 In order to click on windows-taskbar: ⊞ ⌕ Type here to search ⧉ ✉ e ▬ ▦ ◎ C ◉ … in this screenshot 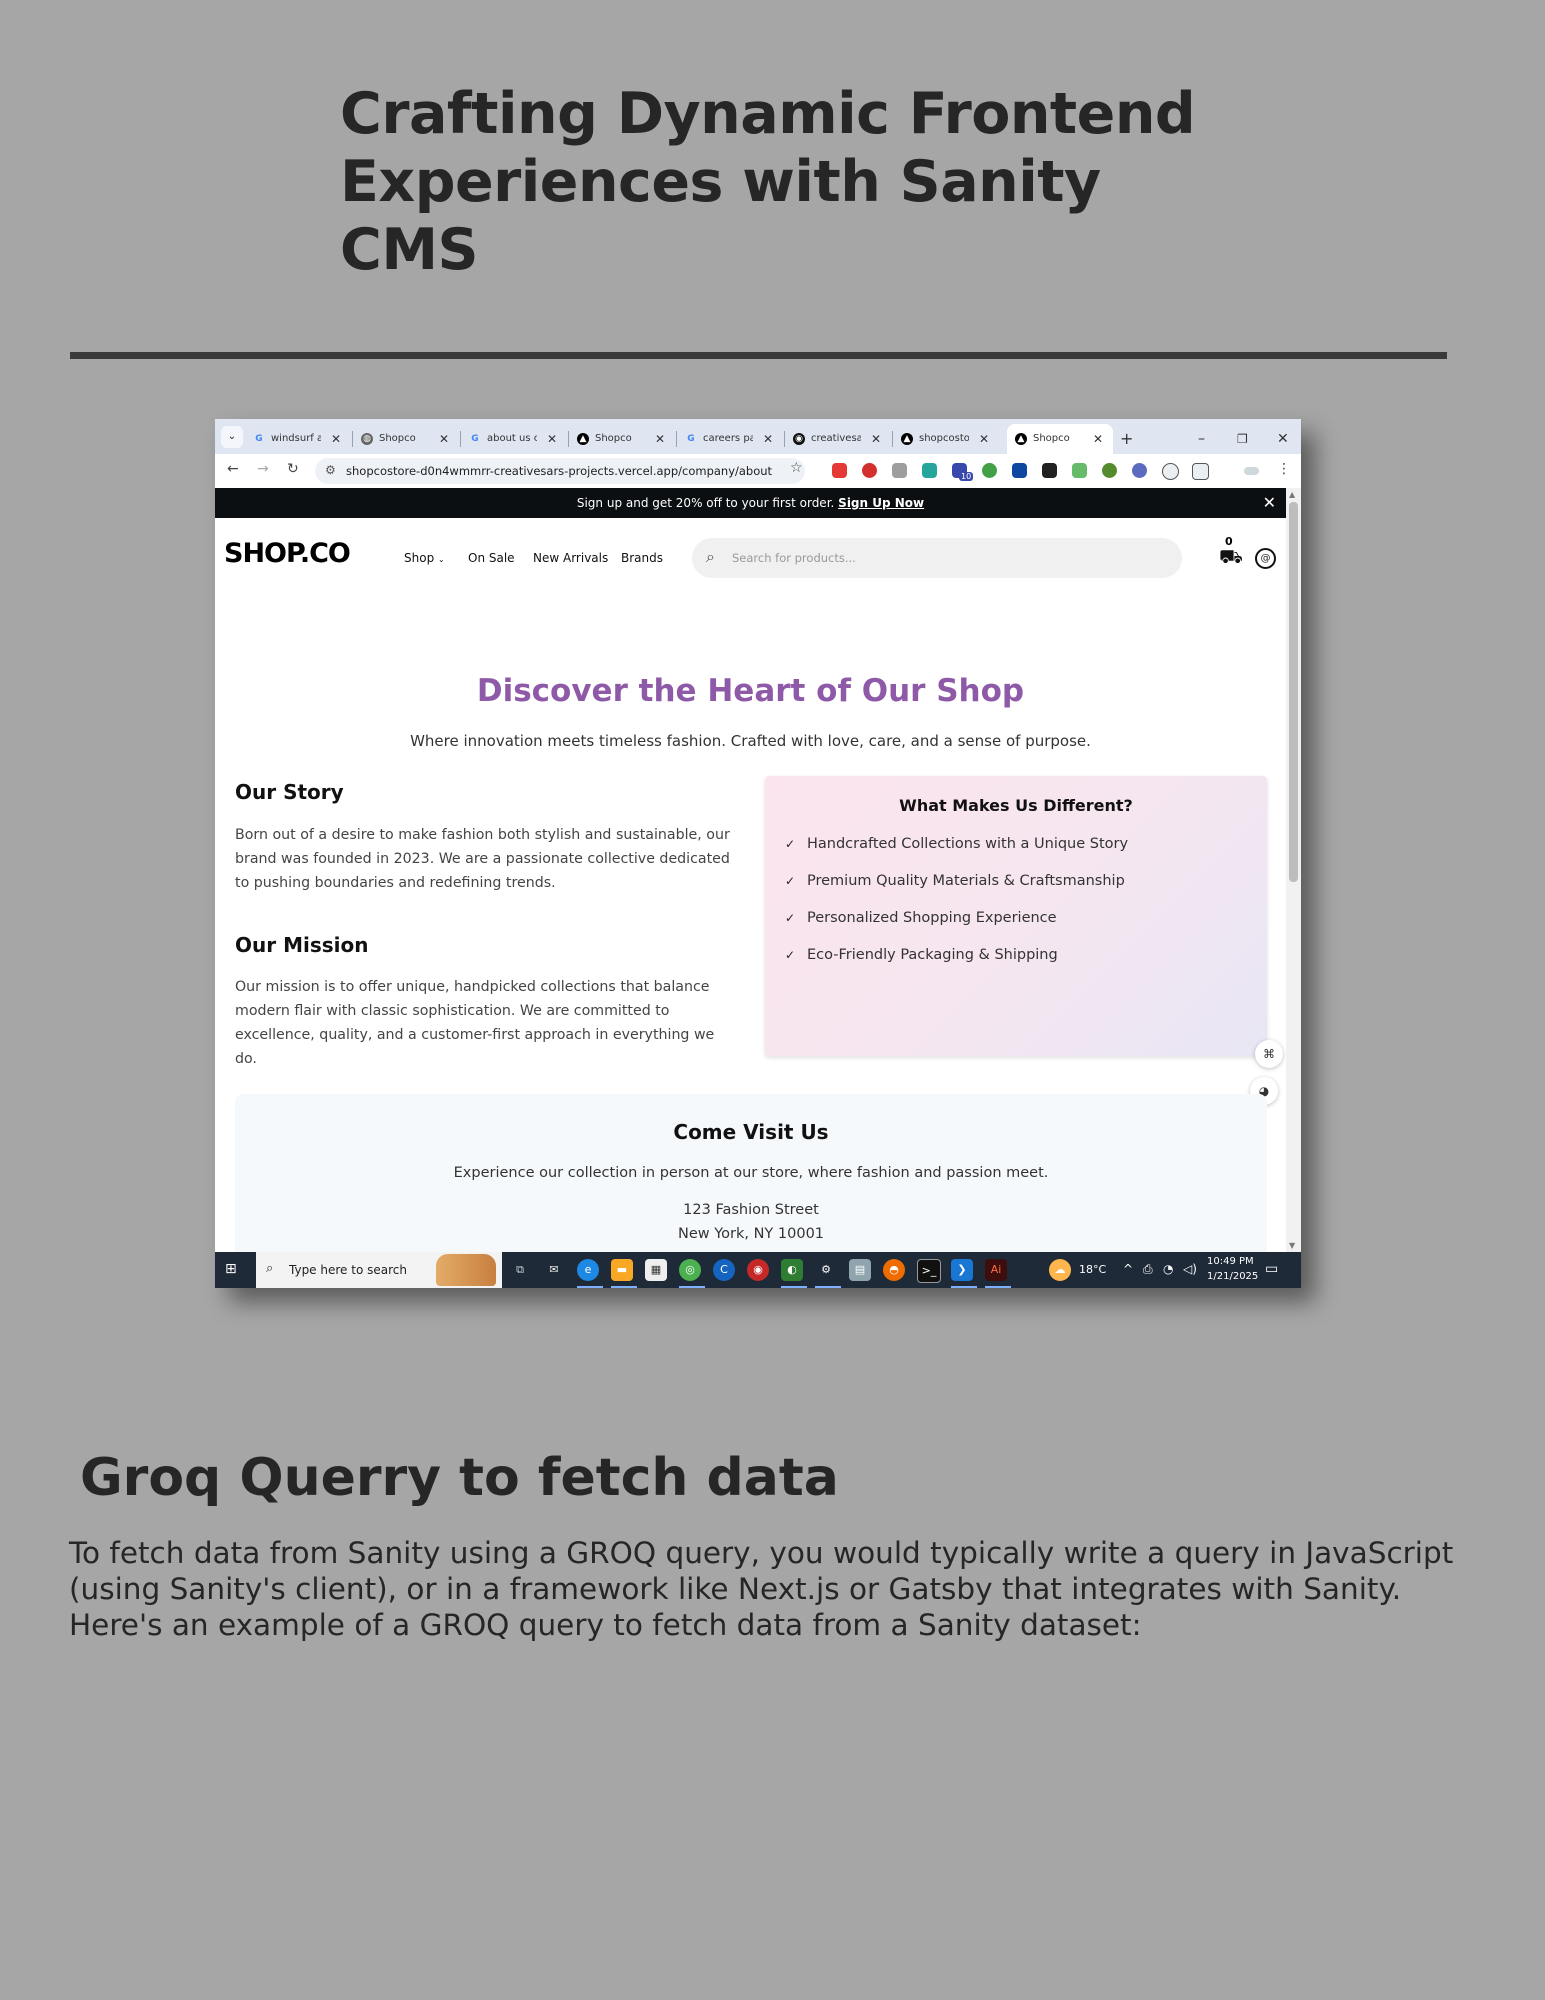, I will do `click(758, 1270)`.